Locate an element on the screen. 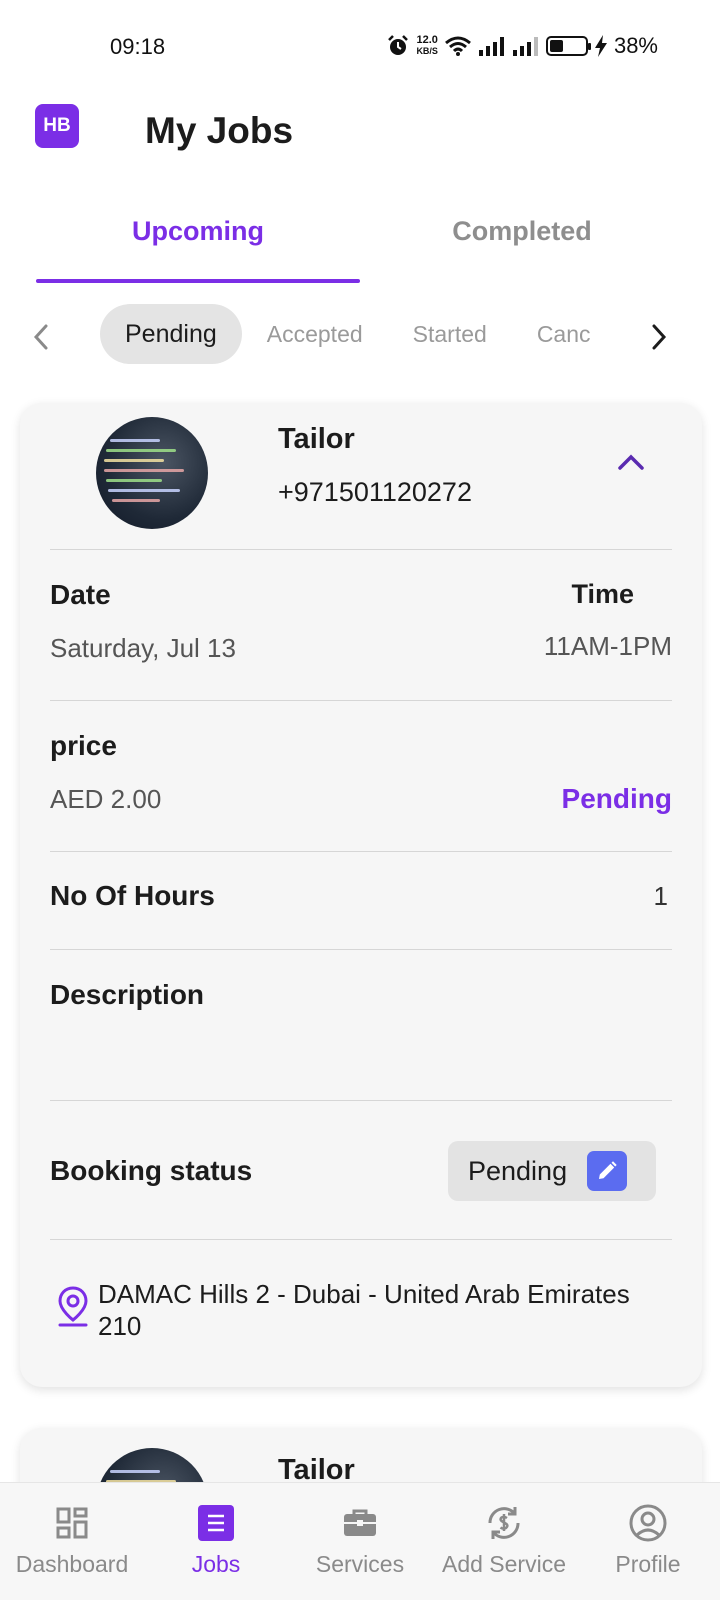 This screenshot has height=1600, width=720. battery-level is located at coordinates (556, 46).